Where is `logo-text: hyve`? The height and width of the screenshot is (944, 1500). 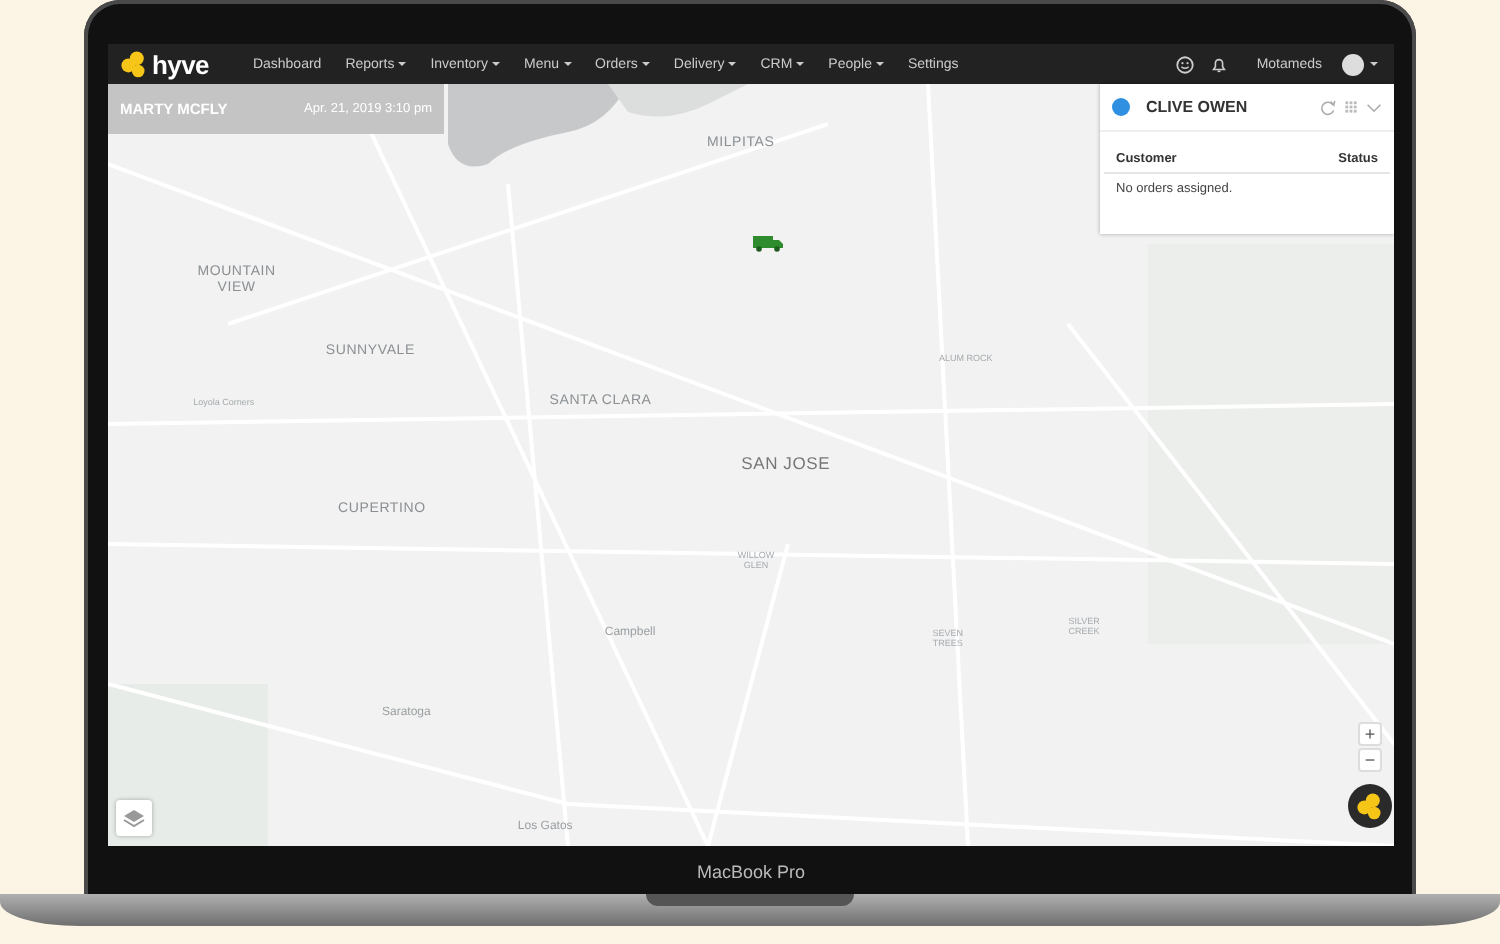
logo-text: hyve is located at coordinates (180, 64).